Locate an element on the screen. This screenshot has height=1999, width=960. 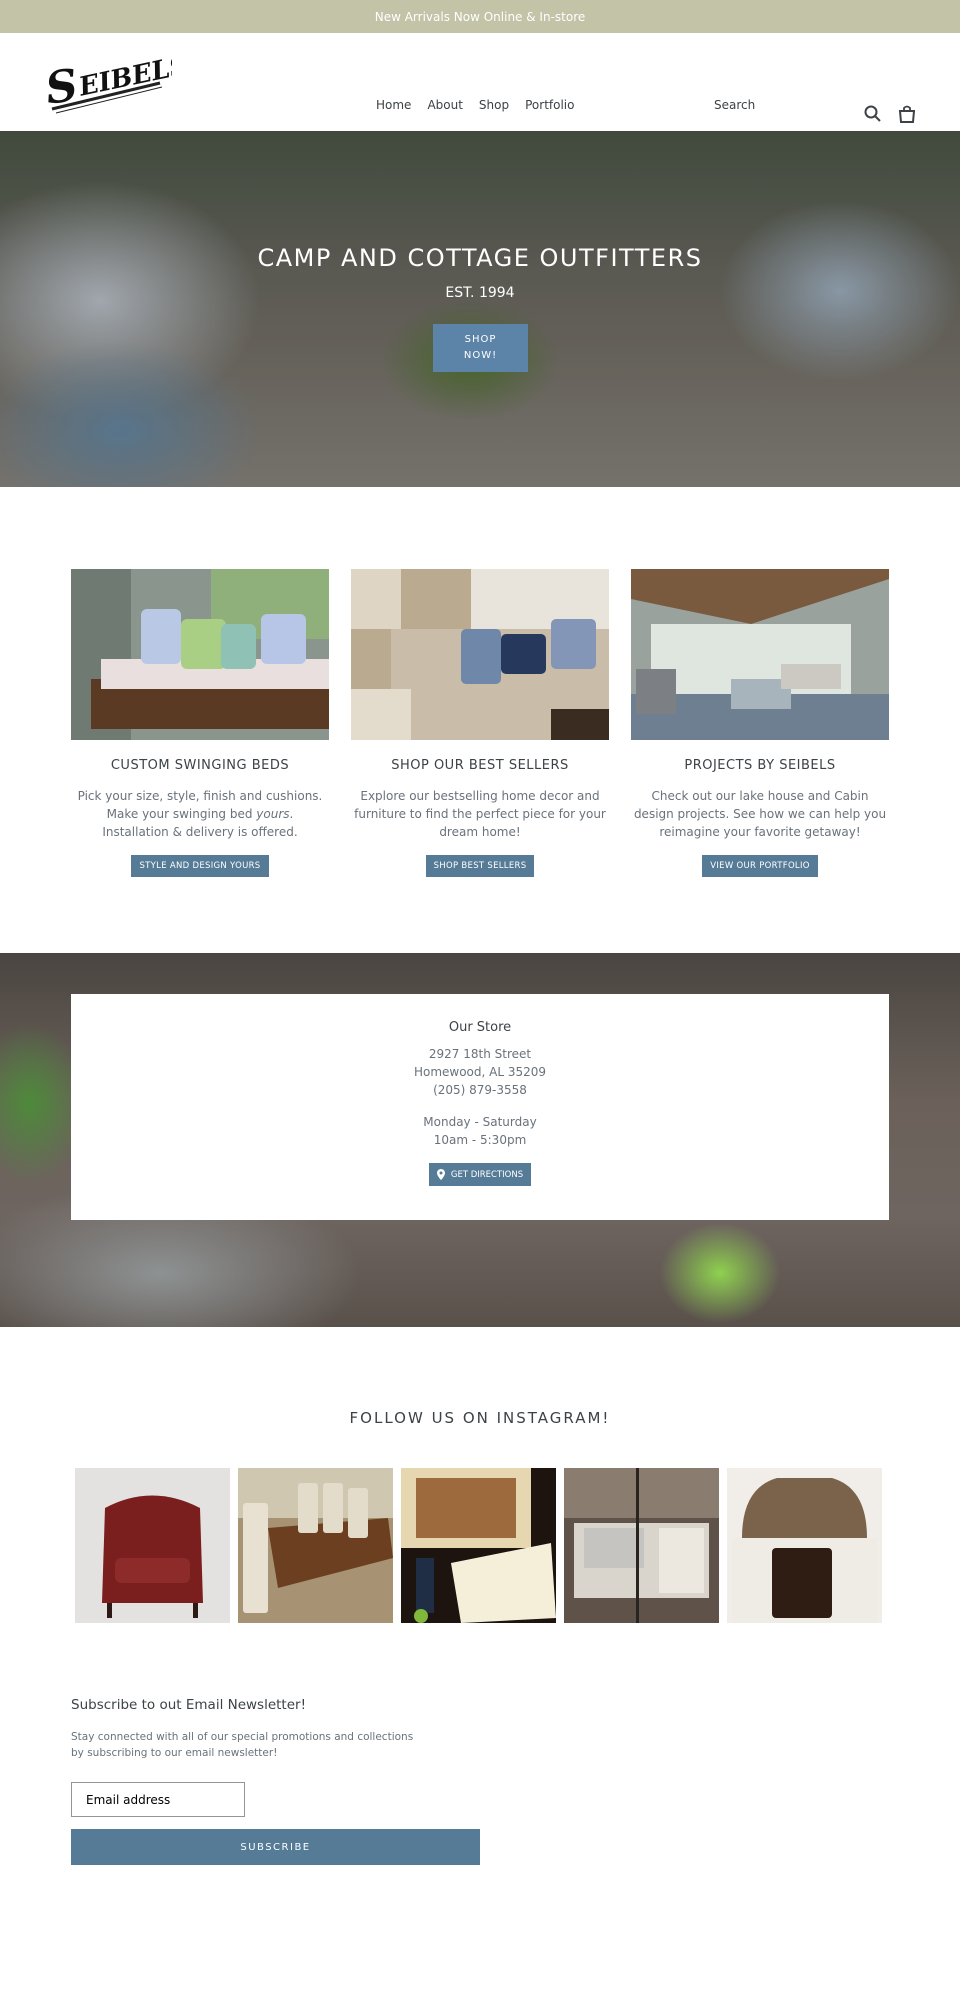
seibels-logo: S EIBELS is located at coordinates (107, 83).